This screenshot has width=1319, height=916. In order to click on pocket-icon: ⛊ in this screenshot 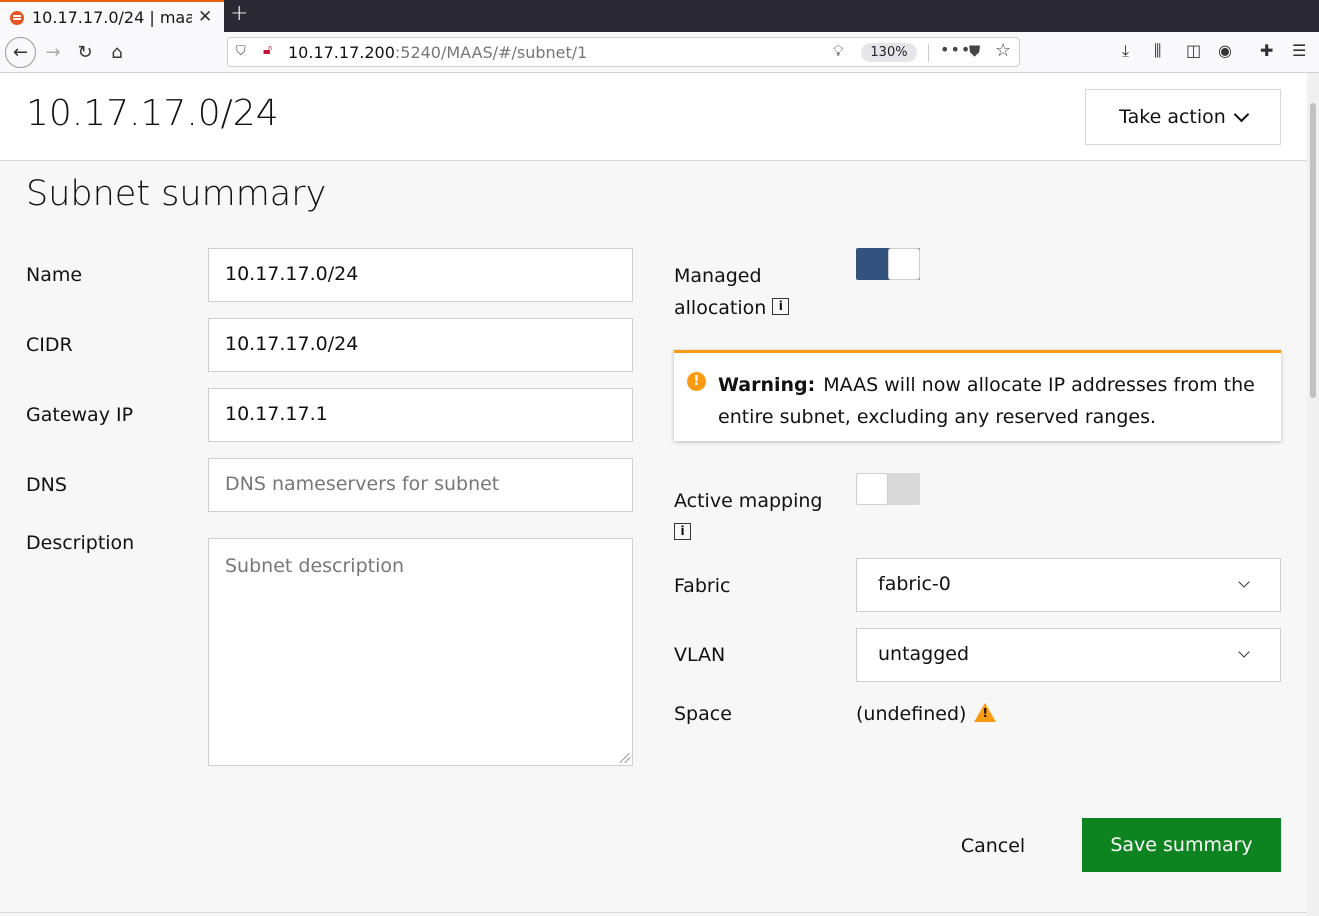, I will do `click(974, 51)`.